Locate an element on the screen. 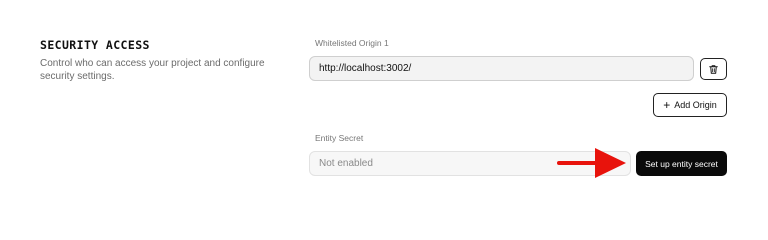 The width and height of the screenshot is (768, 240). section-title: SECURITY ACCESS is located at coordinates (95, 45).